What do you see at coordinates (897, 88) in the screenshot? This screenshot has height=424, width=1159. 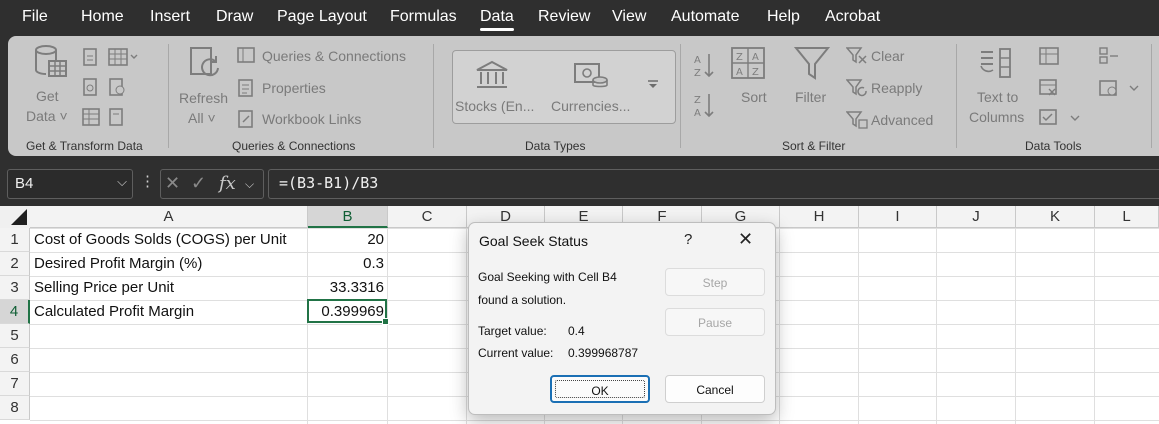 I see `reapply-label: Reapply` at bounding box center [897, 88].